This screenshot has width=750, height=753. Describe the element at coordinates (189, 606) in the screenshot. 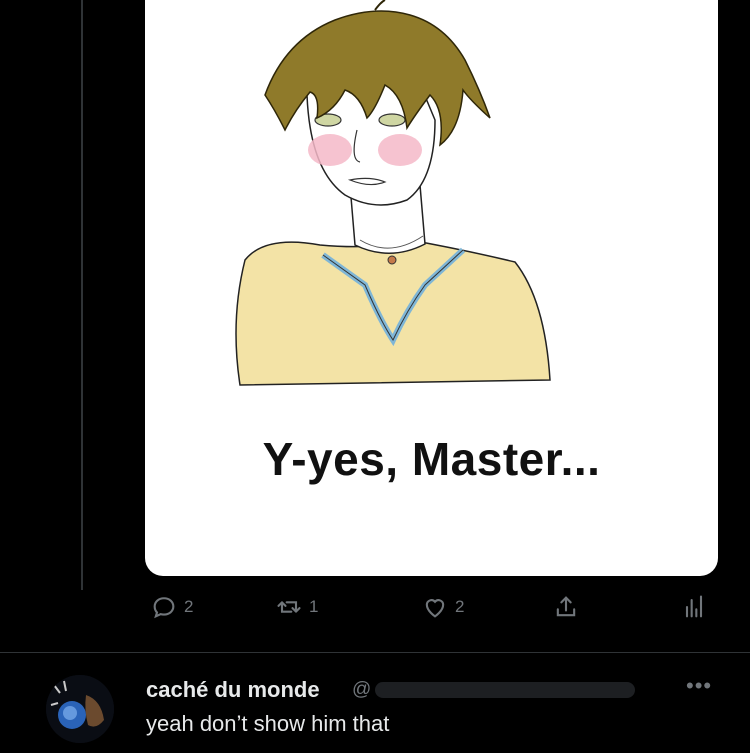

I see `reply-count: 2` at that location.